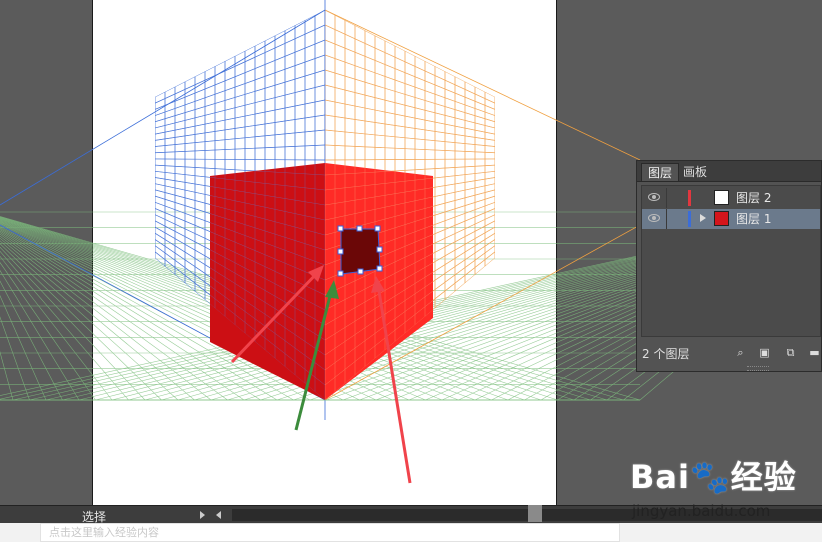 The height and width of the screenshot is (542, 822). Describe the element at coordinates (740, 352) in the screenshot. I see `search-icon: ⌕` at that location.